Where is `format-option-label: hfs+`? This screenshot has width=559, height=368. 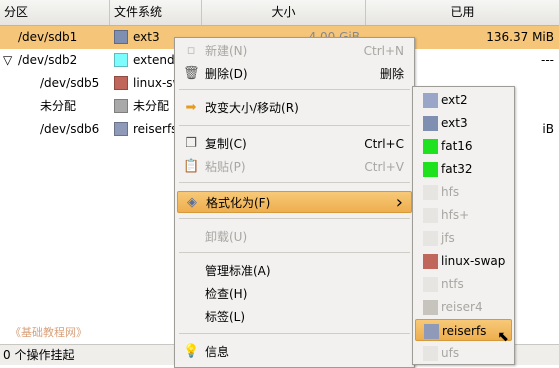 format-option-label: hfs+ is located at coordinates (455, 215).